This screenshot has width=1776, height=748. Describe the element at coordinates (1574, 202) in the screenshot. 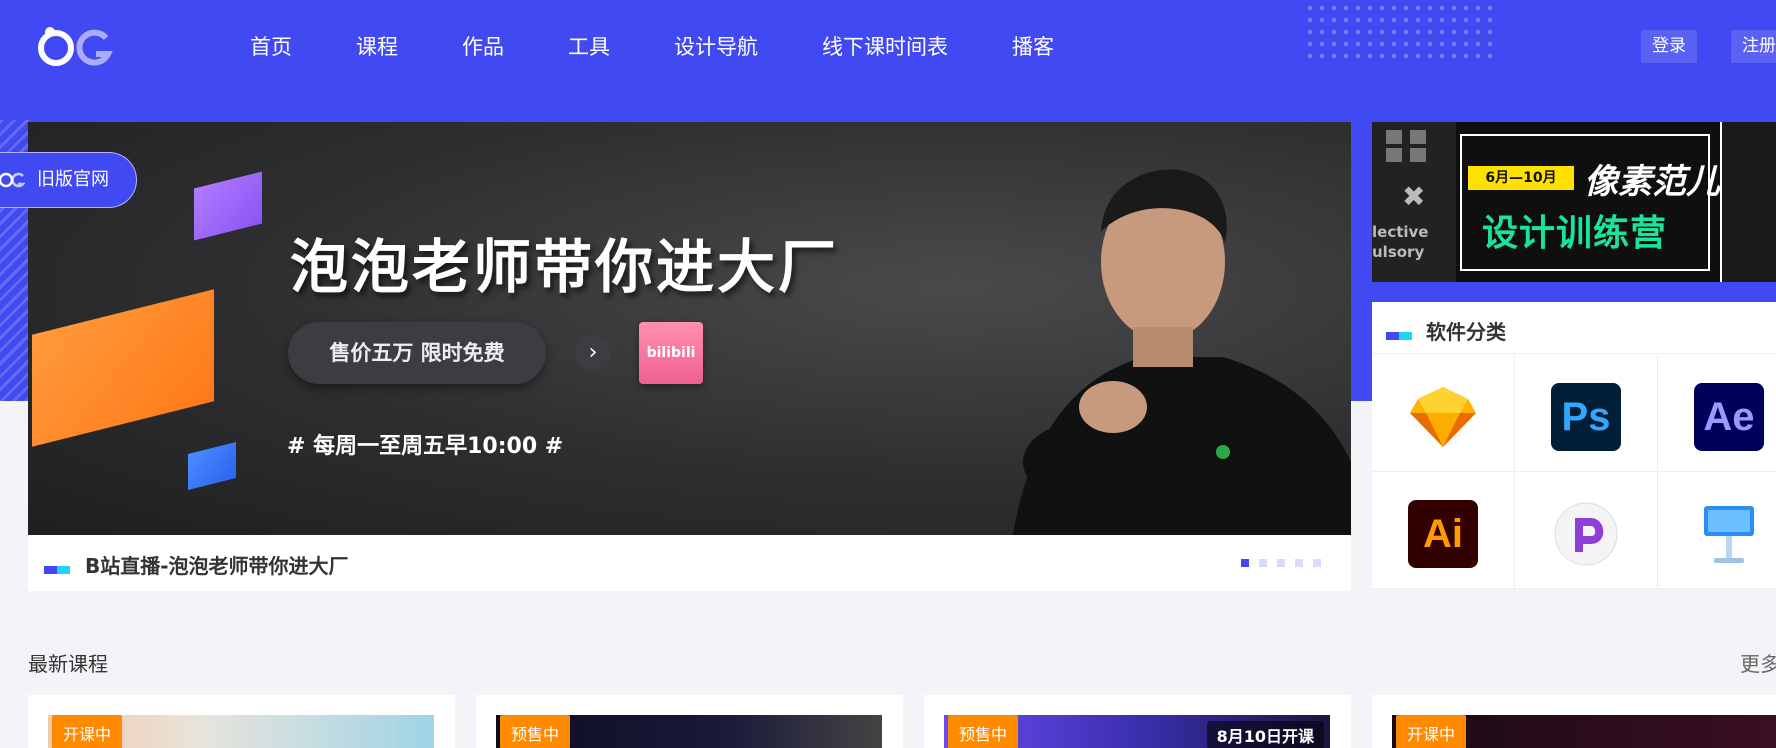

I see `bootcamp-ad: ✖ lective ulsory 6月—10月 像素范儿 设计训练营` at that location.